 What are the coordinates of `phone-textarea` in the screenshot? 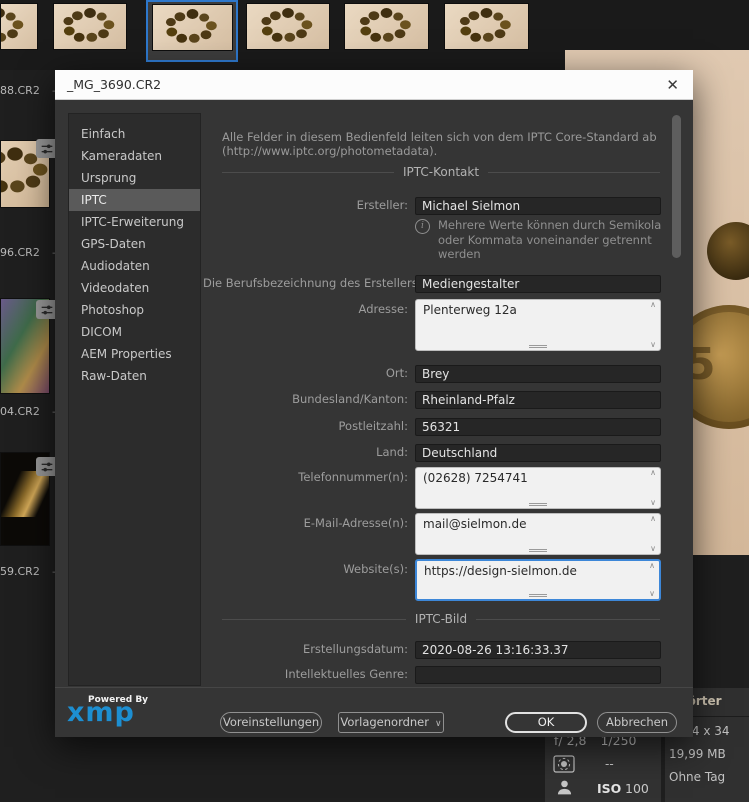 It's located at (538, 488).